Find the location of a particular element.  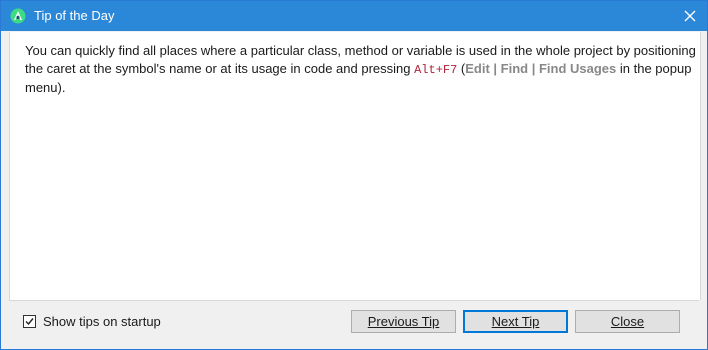

show-tips-checkbox: Show tips on startup is located at coordinates (92, 321).